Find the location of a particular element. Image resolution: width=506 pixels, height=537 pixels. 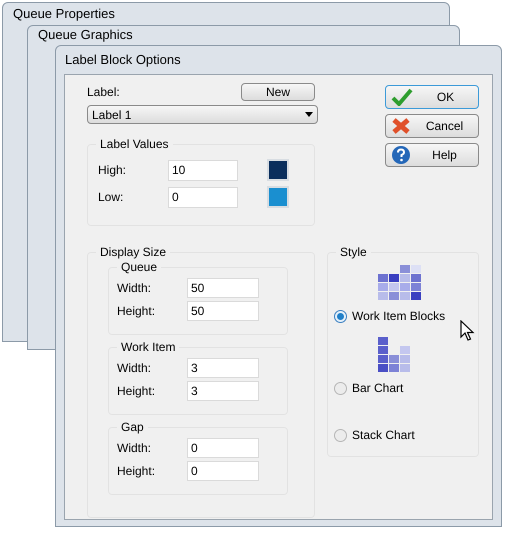

field-label: High: is located at coordinates (113, 170).